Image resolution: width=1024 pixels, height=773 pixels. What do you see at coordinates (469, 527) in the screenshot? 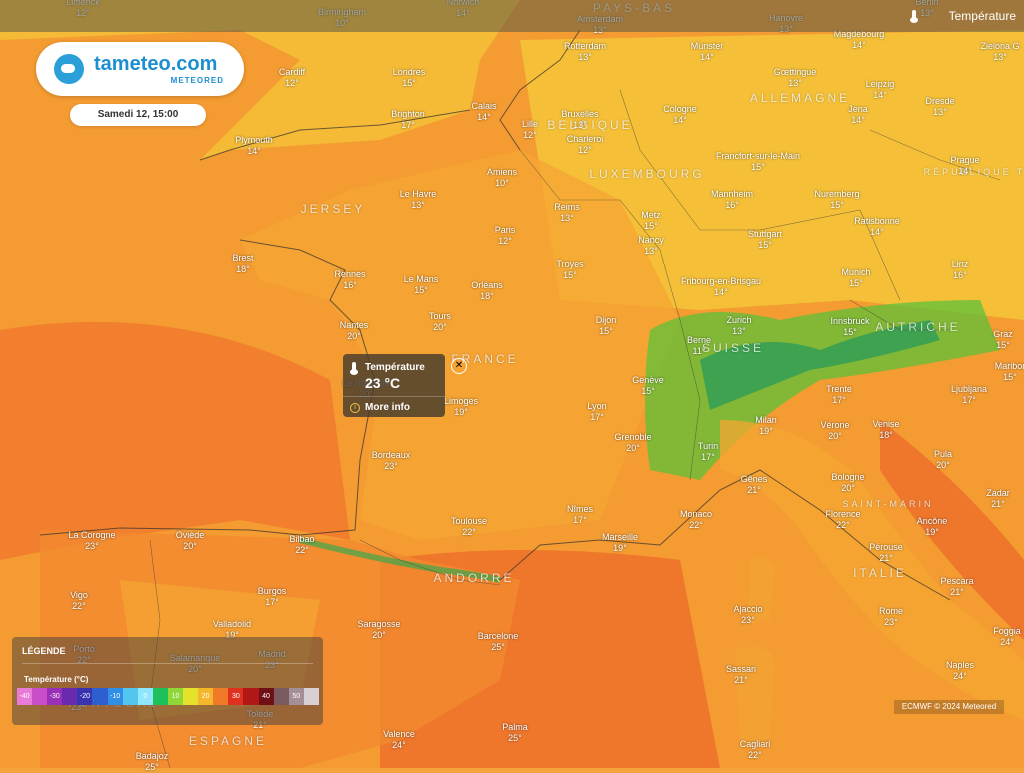
I see `city-marker: Toulouse 22°` at bounding box center [469, 527].